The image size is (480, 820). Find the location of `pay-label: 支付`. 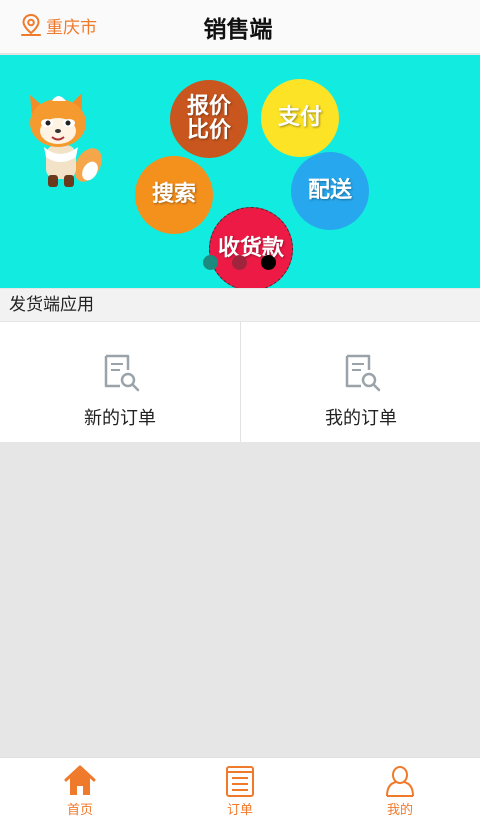

pay-label: 支付 is located at coordinates (299, 117).